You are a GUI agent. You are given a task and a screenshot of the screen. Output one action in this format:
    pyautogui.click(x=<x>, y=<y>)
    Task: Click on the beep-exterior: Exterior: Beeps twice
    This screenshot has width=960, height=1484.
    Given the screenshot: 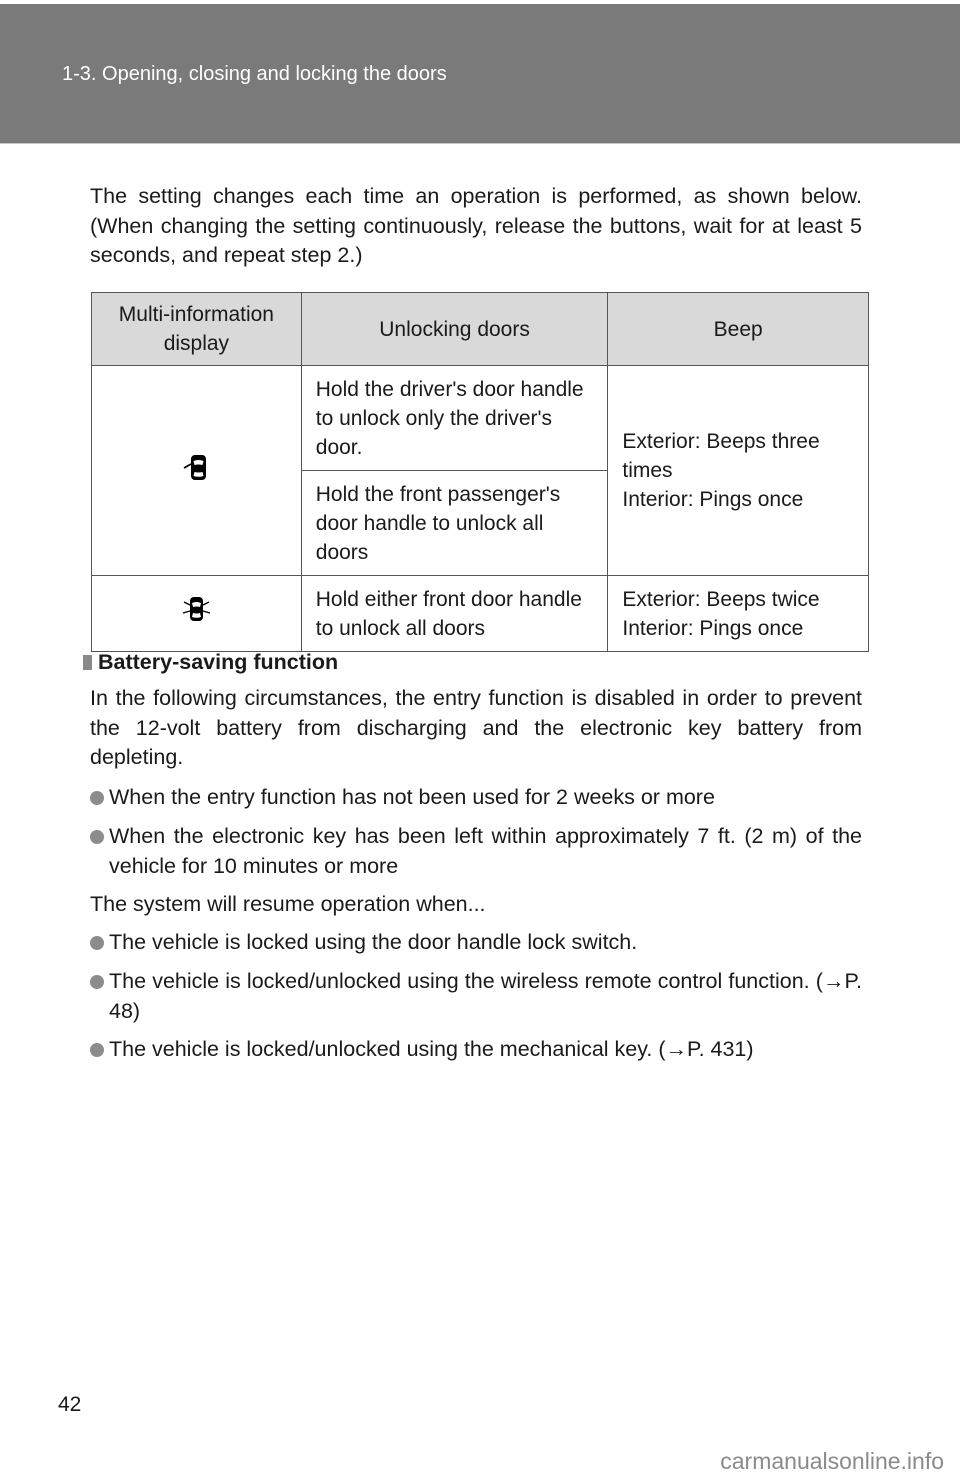 What is the action you would take?
    pyautogui.click(x=721, y=599)
    